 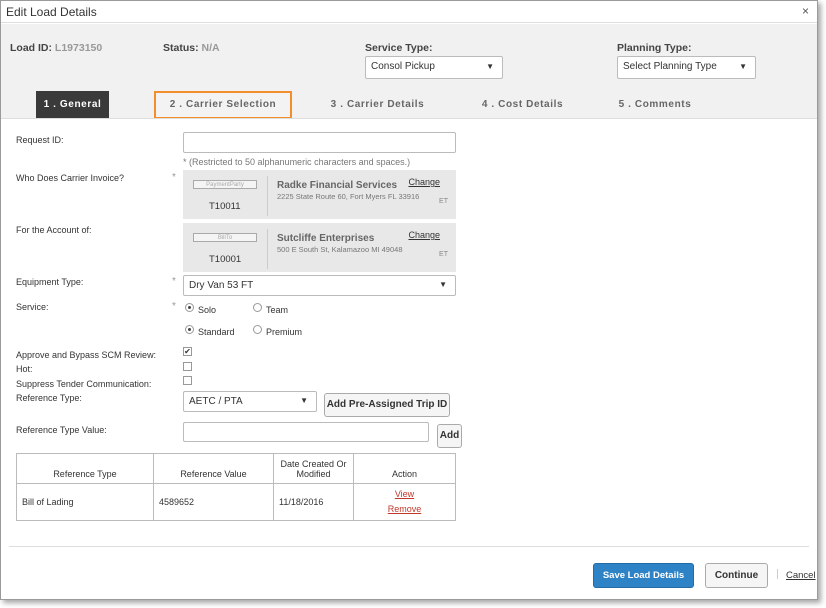 I want to click on reference-value-label: Reference Type Value:, so click(x=61, y=430).